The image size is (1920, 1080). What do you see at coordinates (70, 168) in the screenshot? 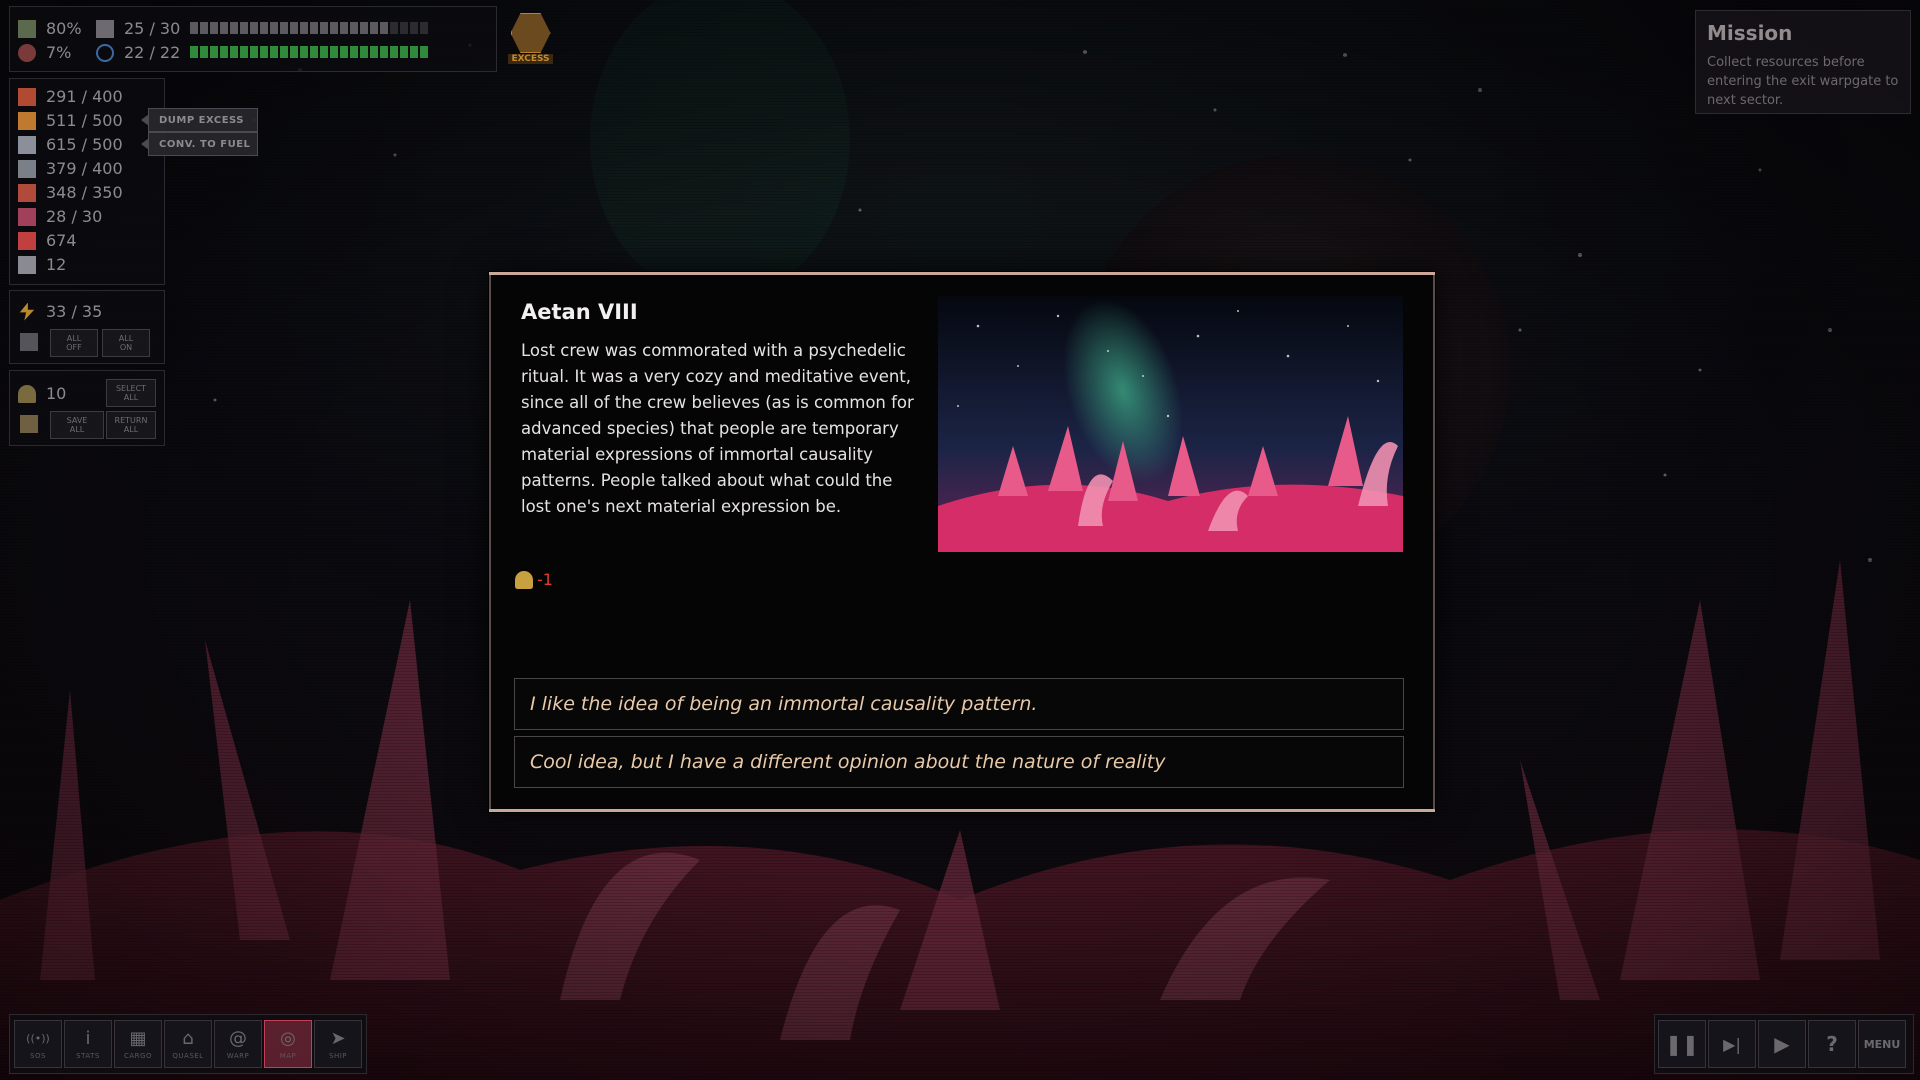
I see `resource-row: 379 / 400` at bounding box center [70, 168].